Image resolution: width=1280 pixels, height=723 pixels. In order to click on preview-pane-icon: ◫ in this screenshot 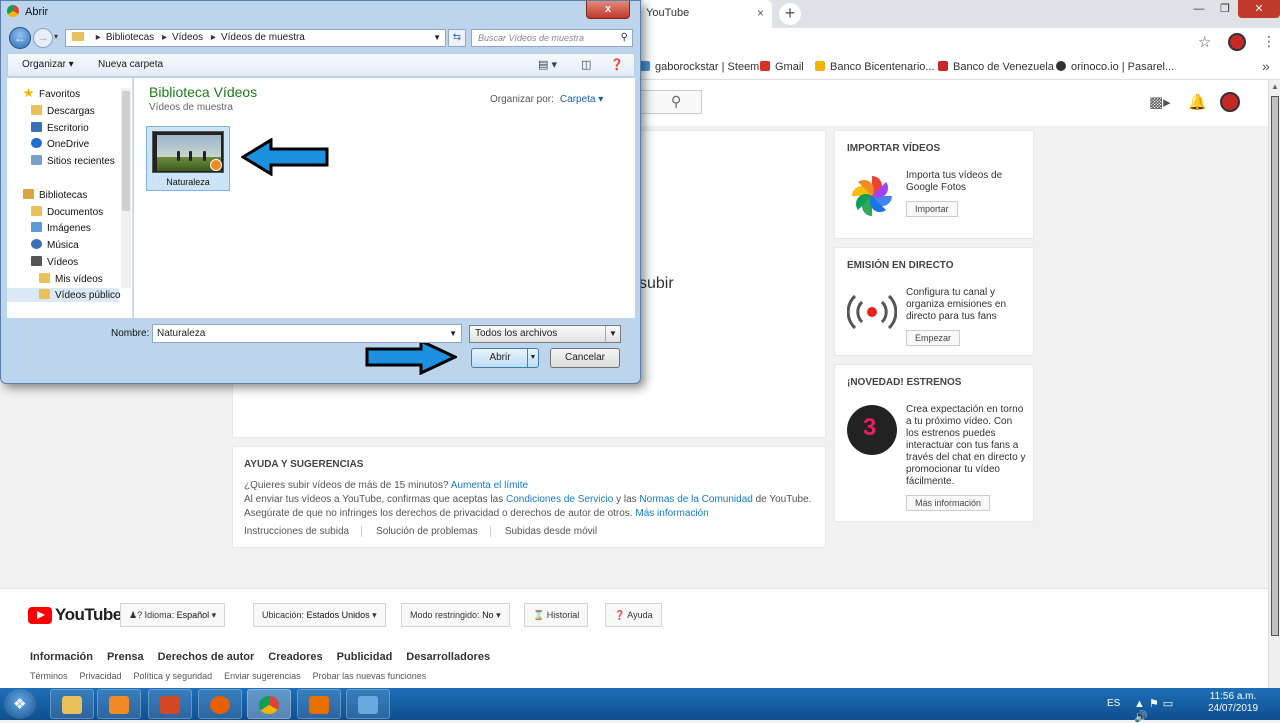, I will do `click(586, 64)`.